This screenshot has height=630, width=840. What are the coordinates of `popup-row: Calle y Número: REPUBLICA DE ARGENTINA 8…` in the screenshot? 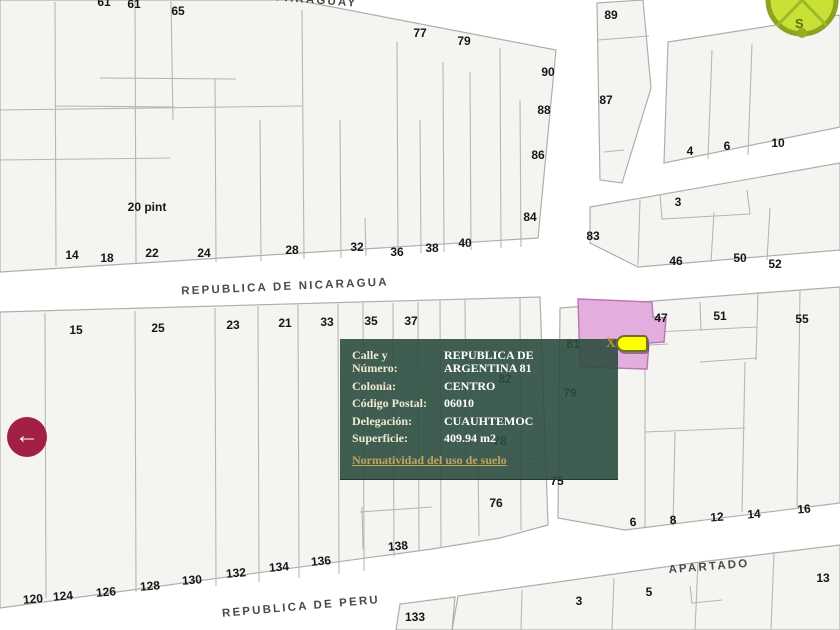 It's located at (479, 362).